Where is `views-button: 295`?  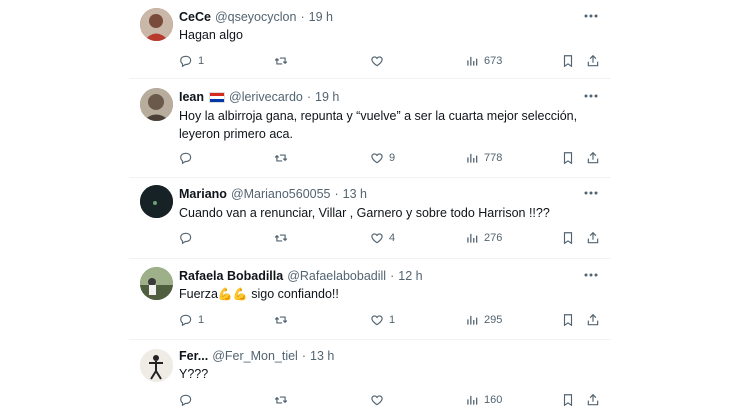
views-button: 295 is located at coordinates (483, 320).